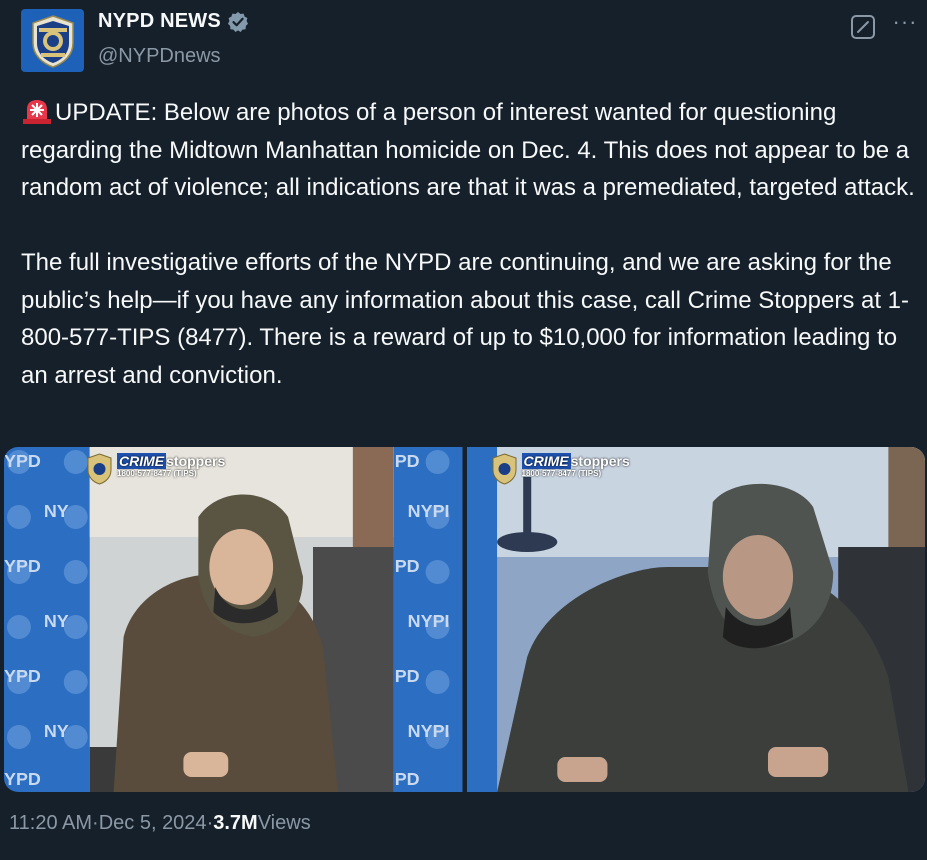 The height and width of the screenshot is (860, 927). What do you see at coordinates (284, 823) in the screenshot?
I see `views-label: Views` at bounding box center [284, 823].